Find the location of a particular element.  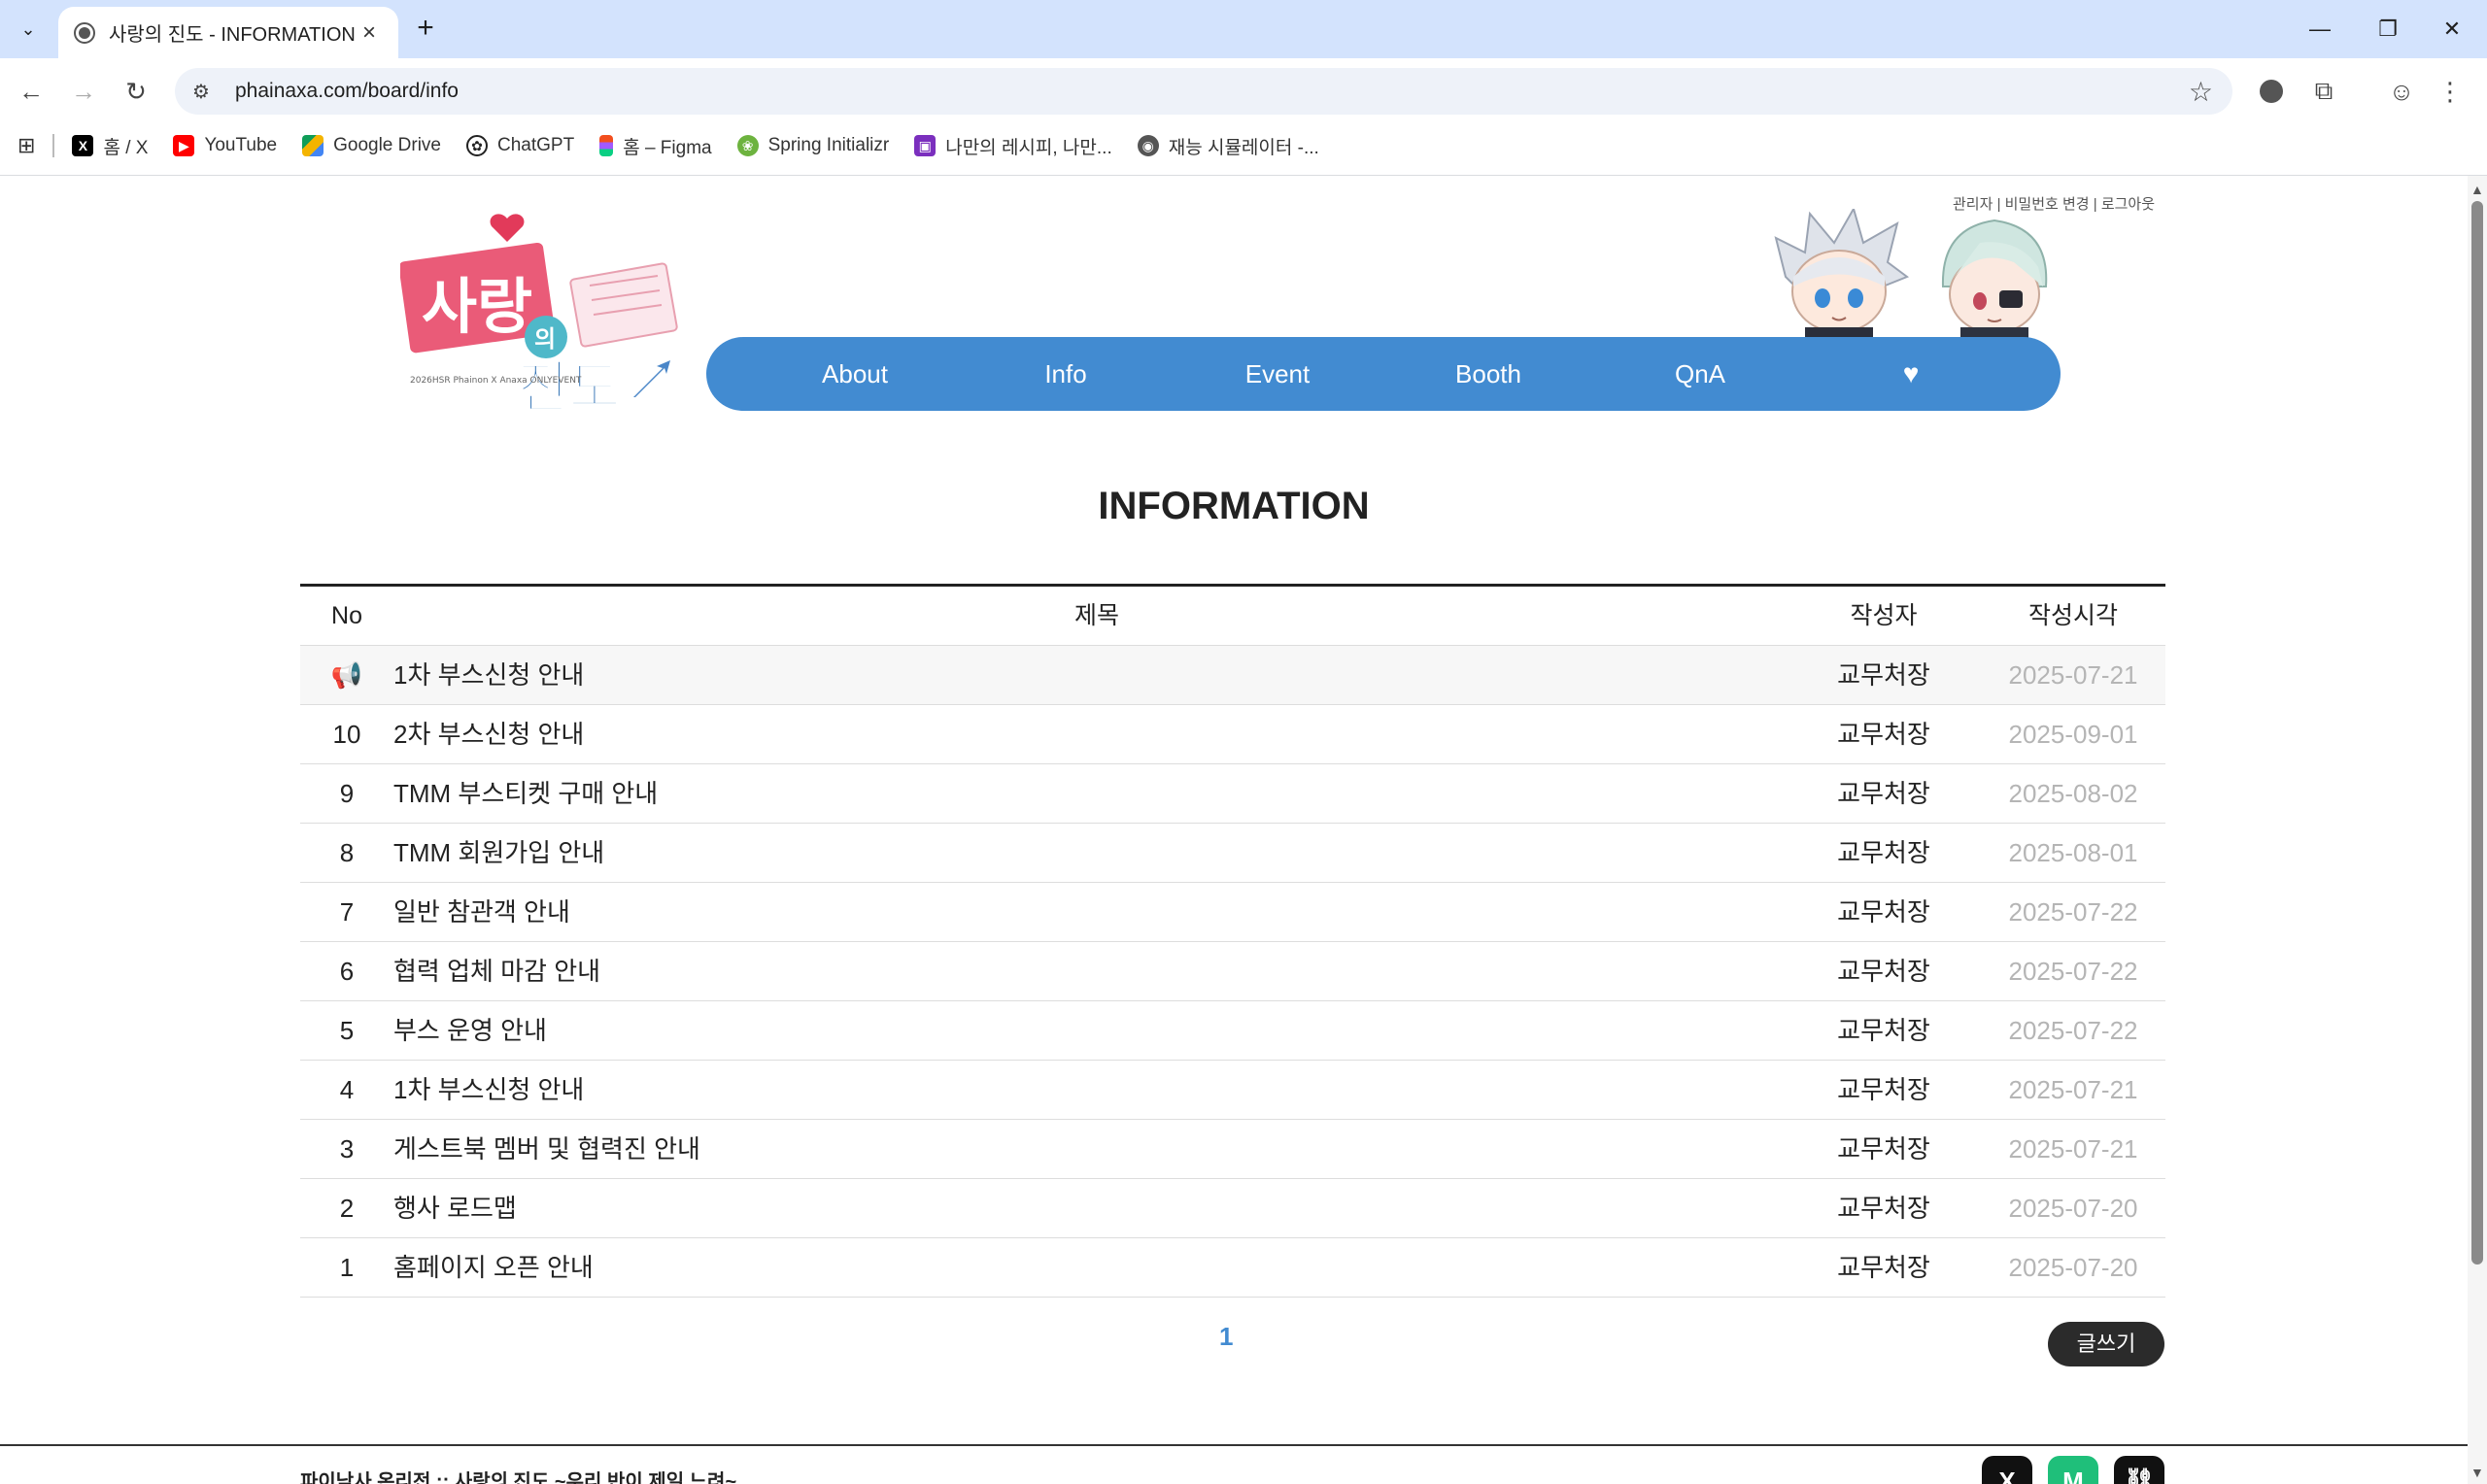

table-row: 7 일반 참관객 안내 교무처장 2025-07-22 is located at coordinates (1232, 912).